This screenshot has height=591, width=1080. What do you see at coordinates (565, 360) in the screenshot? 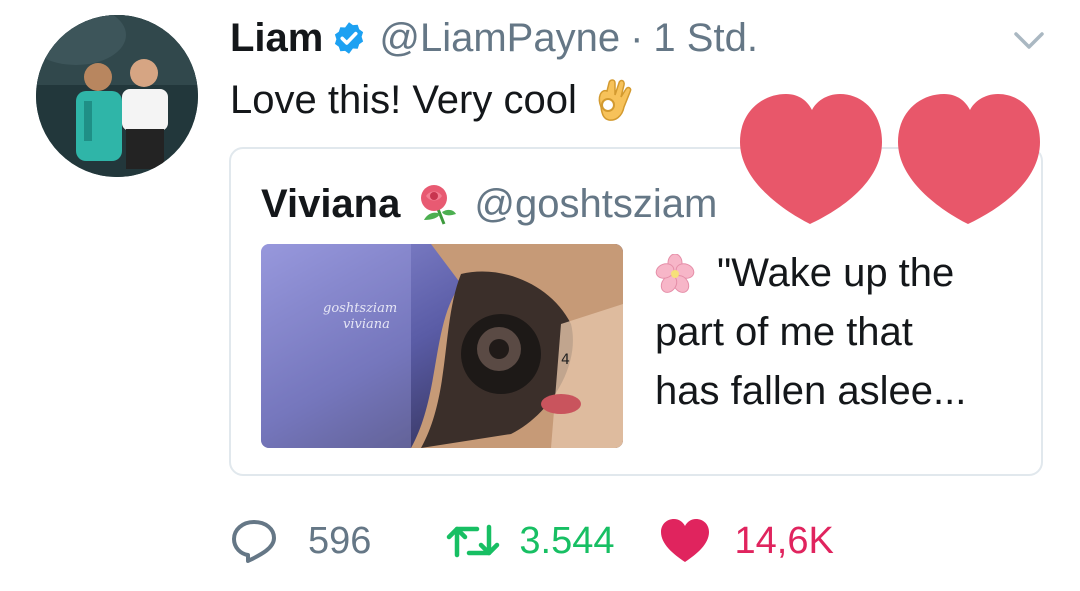
I see `svg-text: 4` at bounding box center [565, 360].